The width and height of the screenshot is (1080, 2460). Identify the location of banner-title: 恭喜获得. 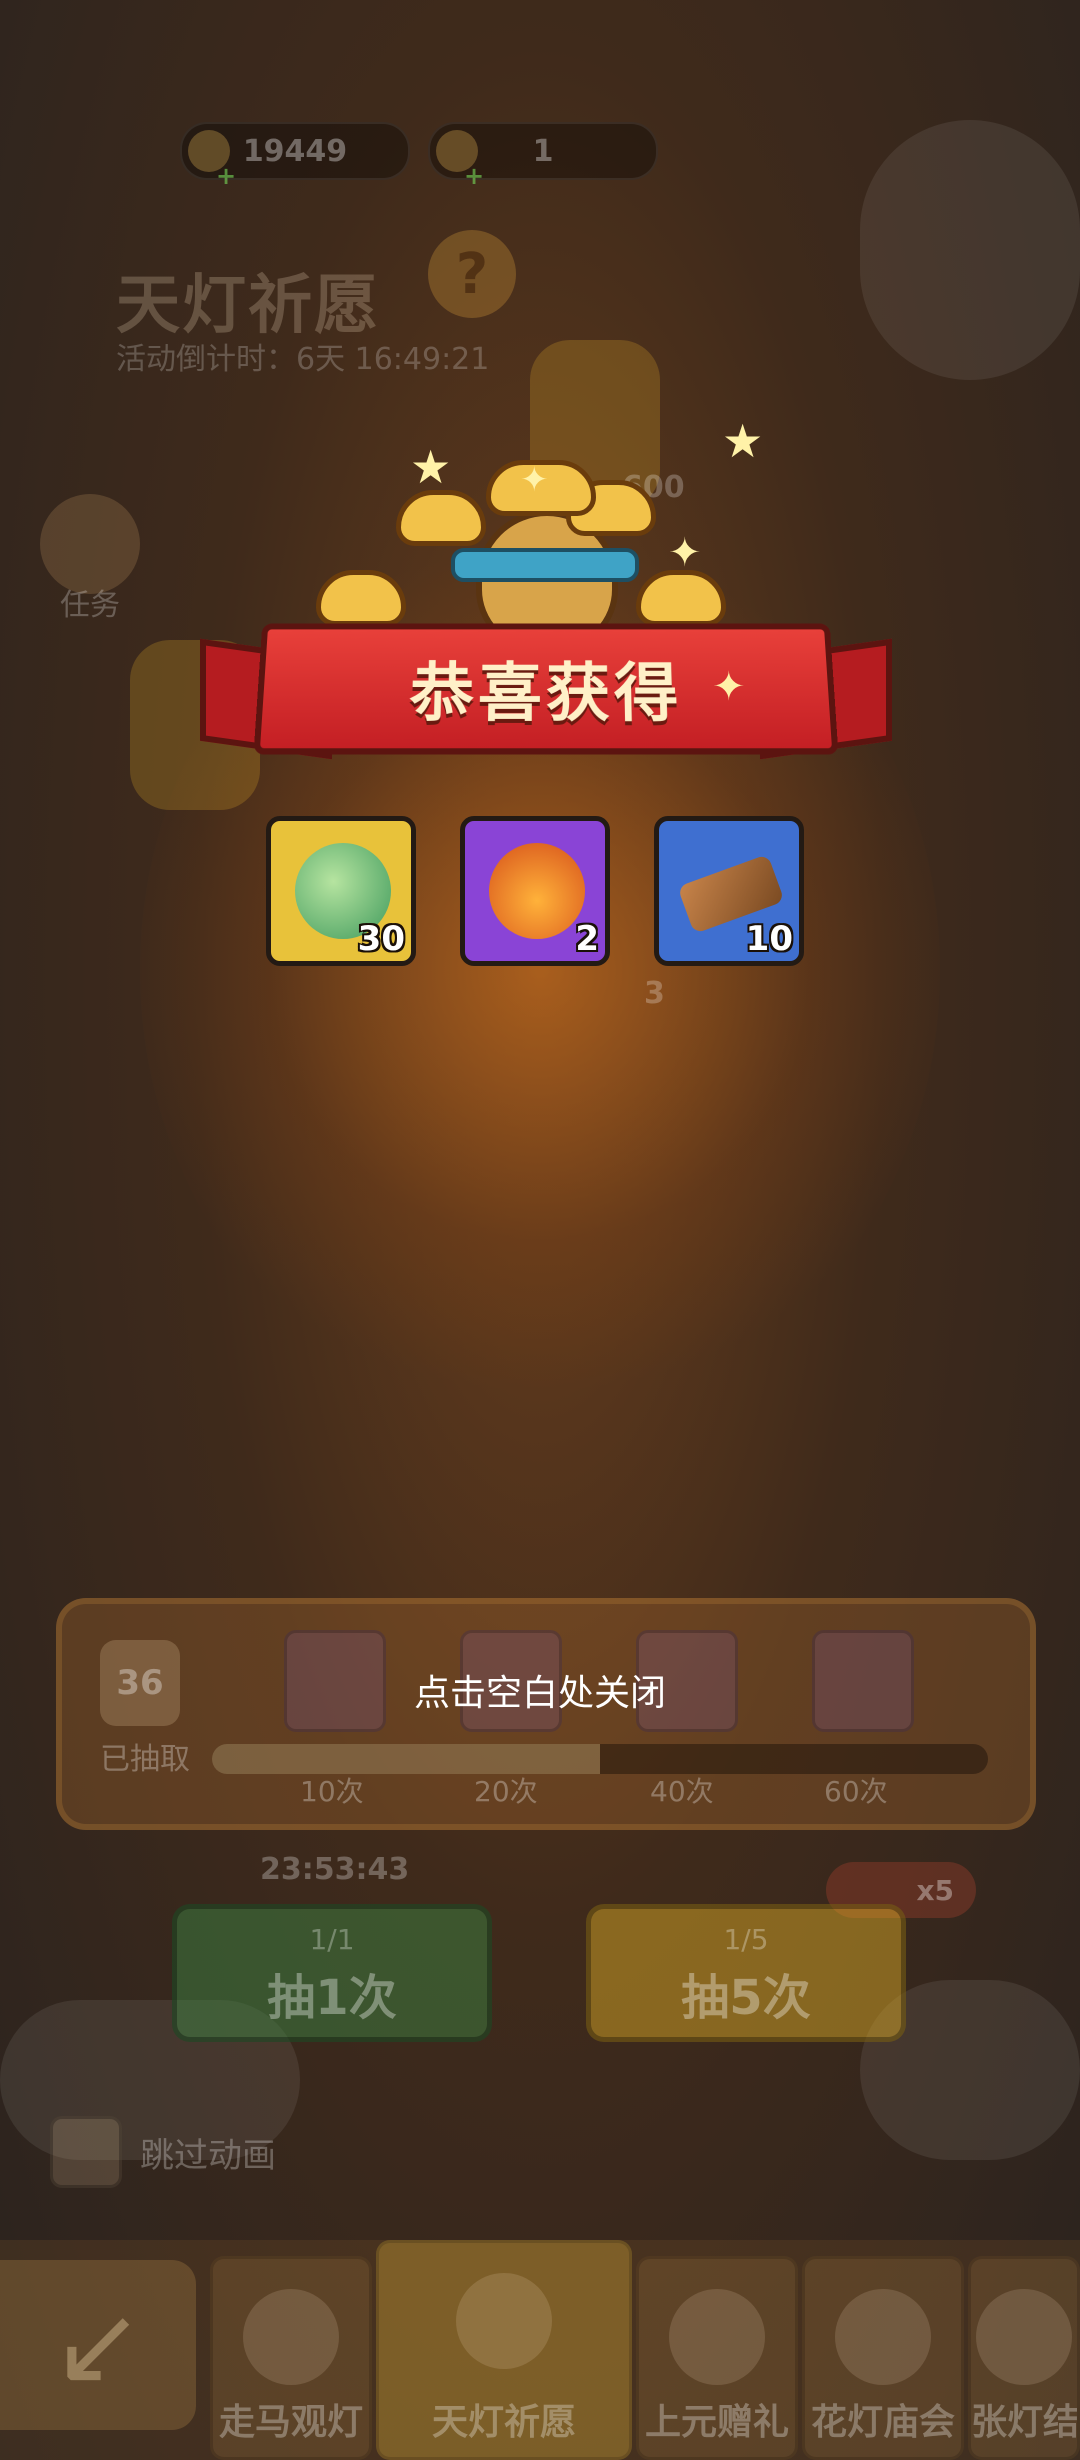
(546, 694).